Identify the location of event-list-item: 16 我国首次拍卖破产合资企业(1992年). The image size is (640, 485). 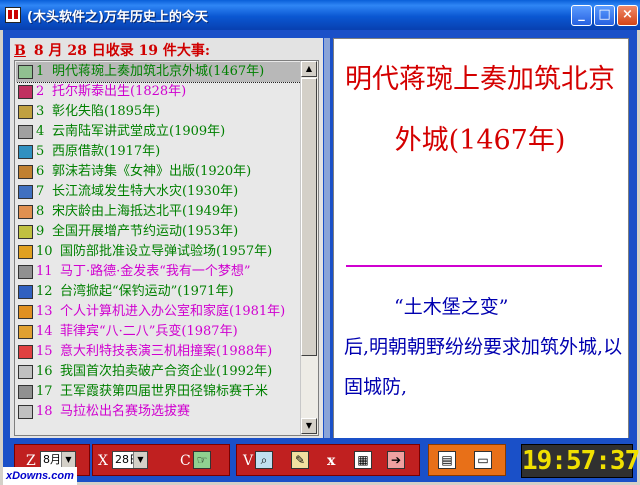
(159, 372).